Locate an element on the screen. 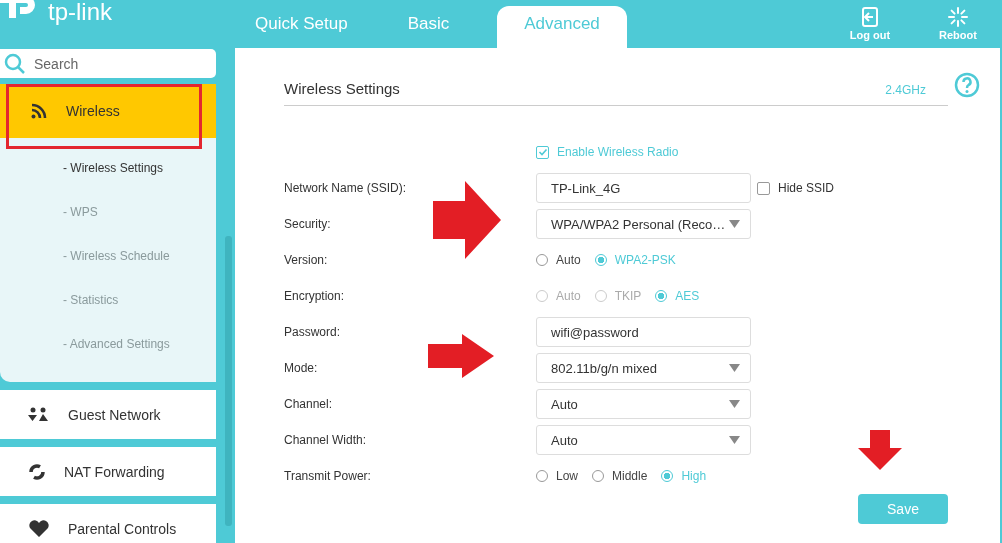 The height and width of the screenshot is (543, 1002). field-label: Channel Width: is located at coordinates (326, 440).